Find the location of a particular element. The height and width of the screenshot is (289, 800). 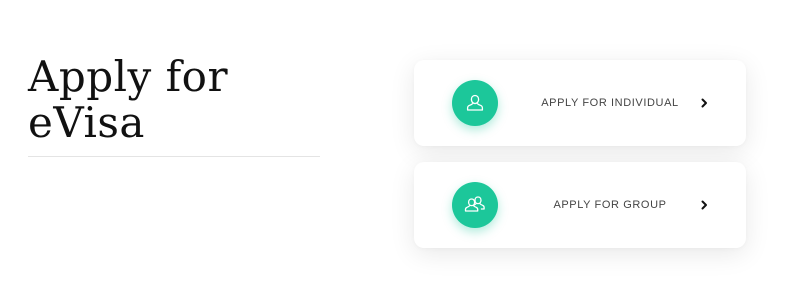

heading-block: Apply for eVisa is located at coordinates (174, 105).